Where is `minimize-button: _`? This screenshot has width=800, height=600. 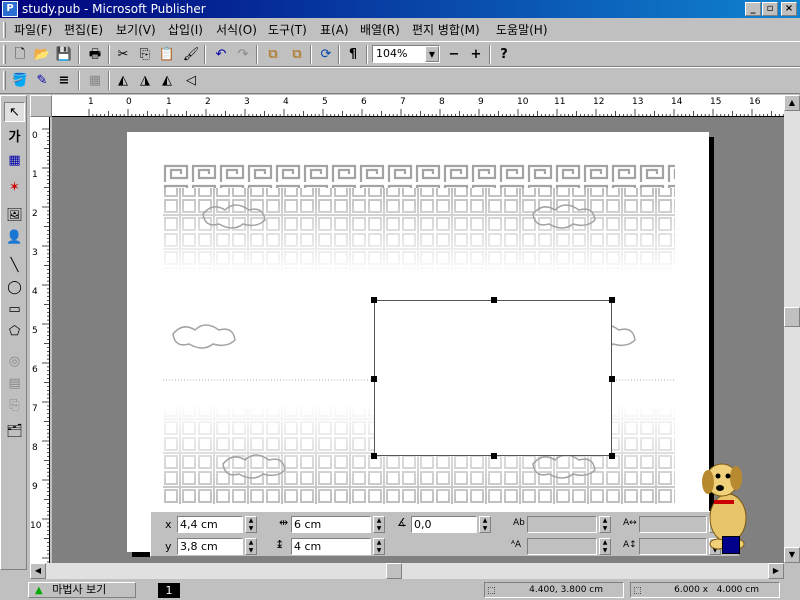 minimize-button: _ is located at coordinates (753, 9).